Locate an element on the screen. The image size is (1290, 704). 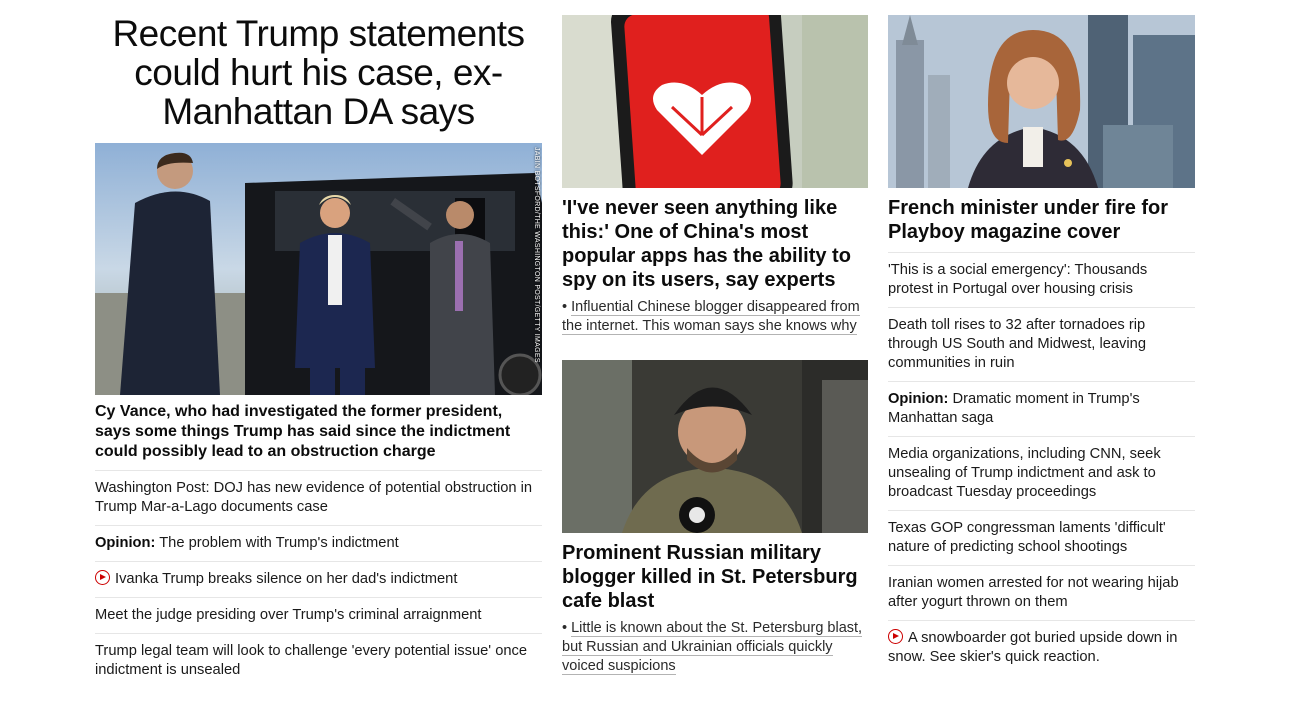
trump-photo-illustration is located at coordinates (318, 269).